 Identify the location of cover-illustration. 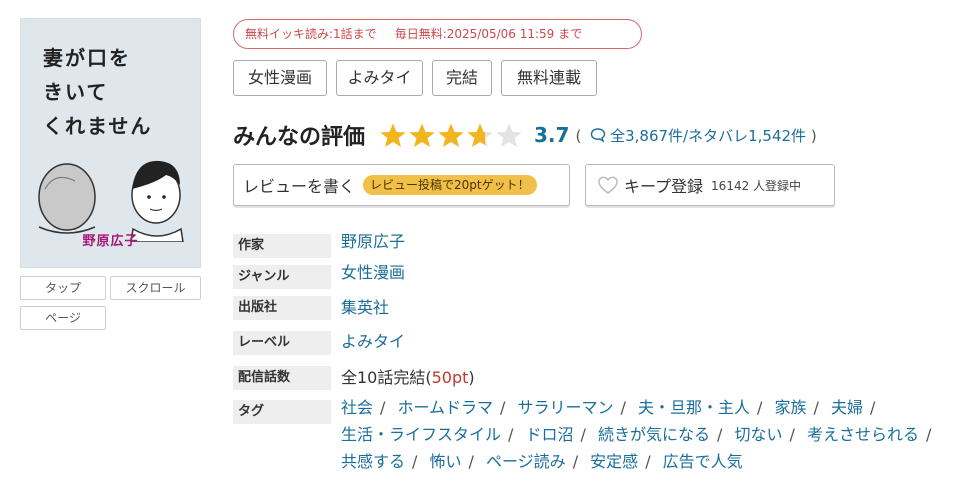
(111, 201).